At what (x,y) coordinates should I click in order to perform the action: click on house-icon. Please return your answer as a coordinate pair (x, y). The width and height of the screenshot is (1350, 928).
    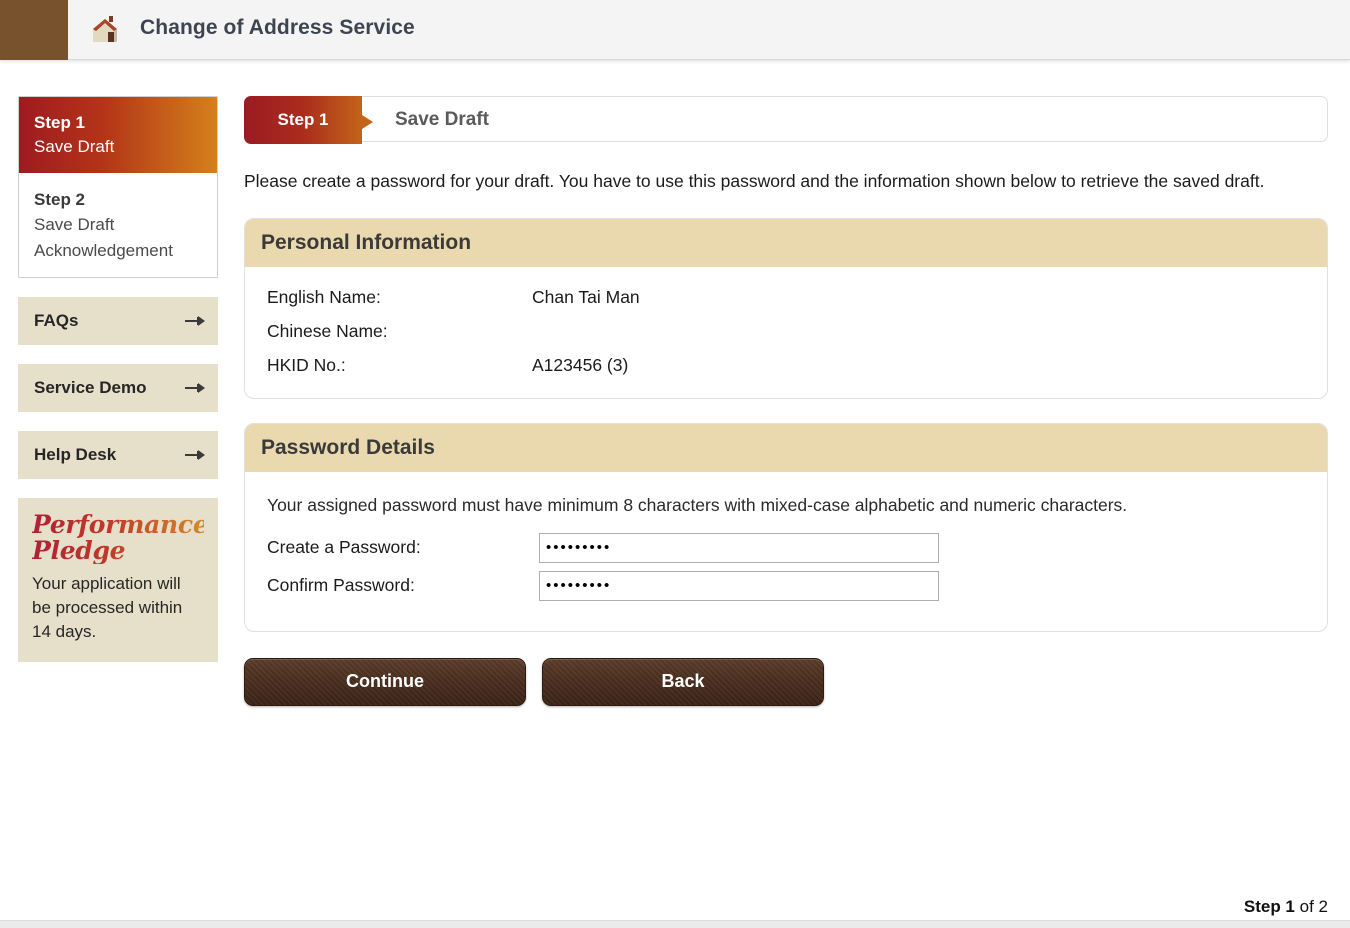
    Looking at the image, I should click on (105, 30).